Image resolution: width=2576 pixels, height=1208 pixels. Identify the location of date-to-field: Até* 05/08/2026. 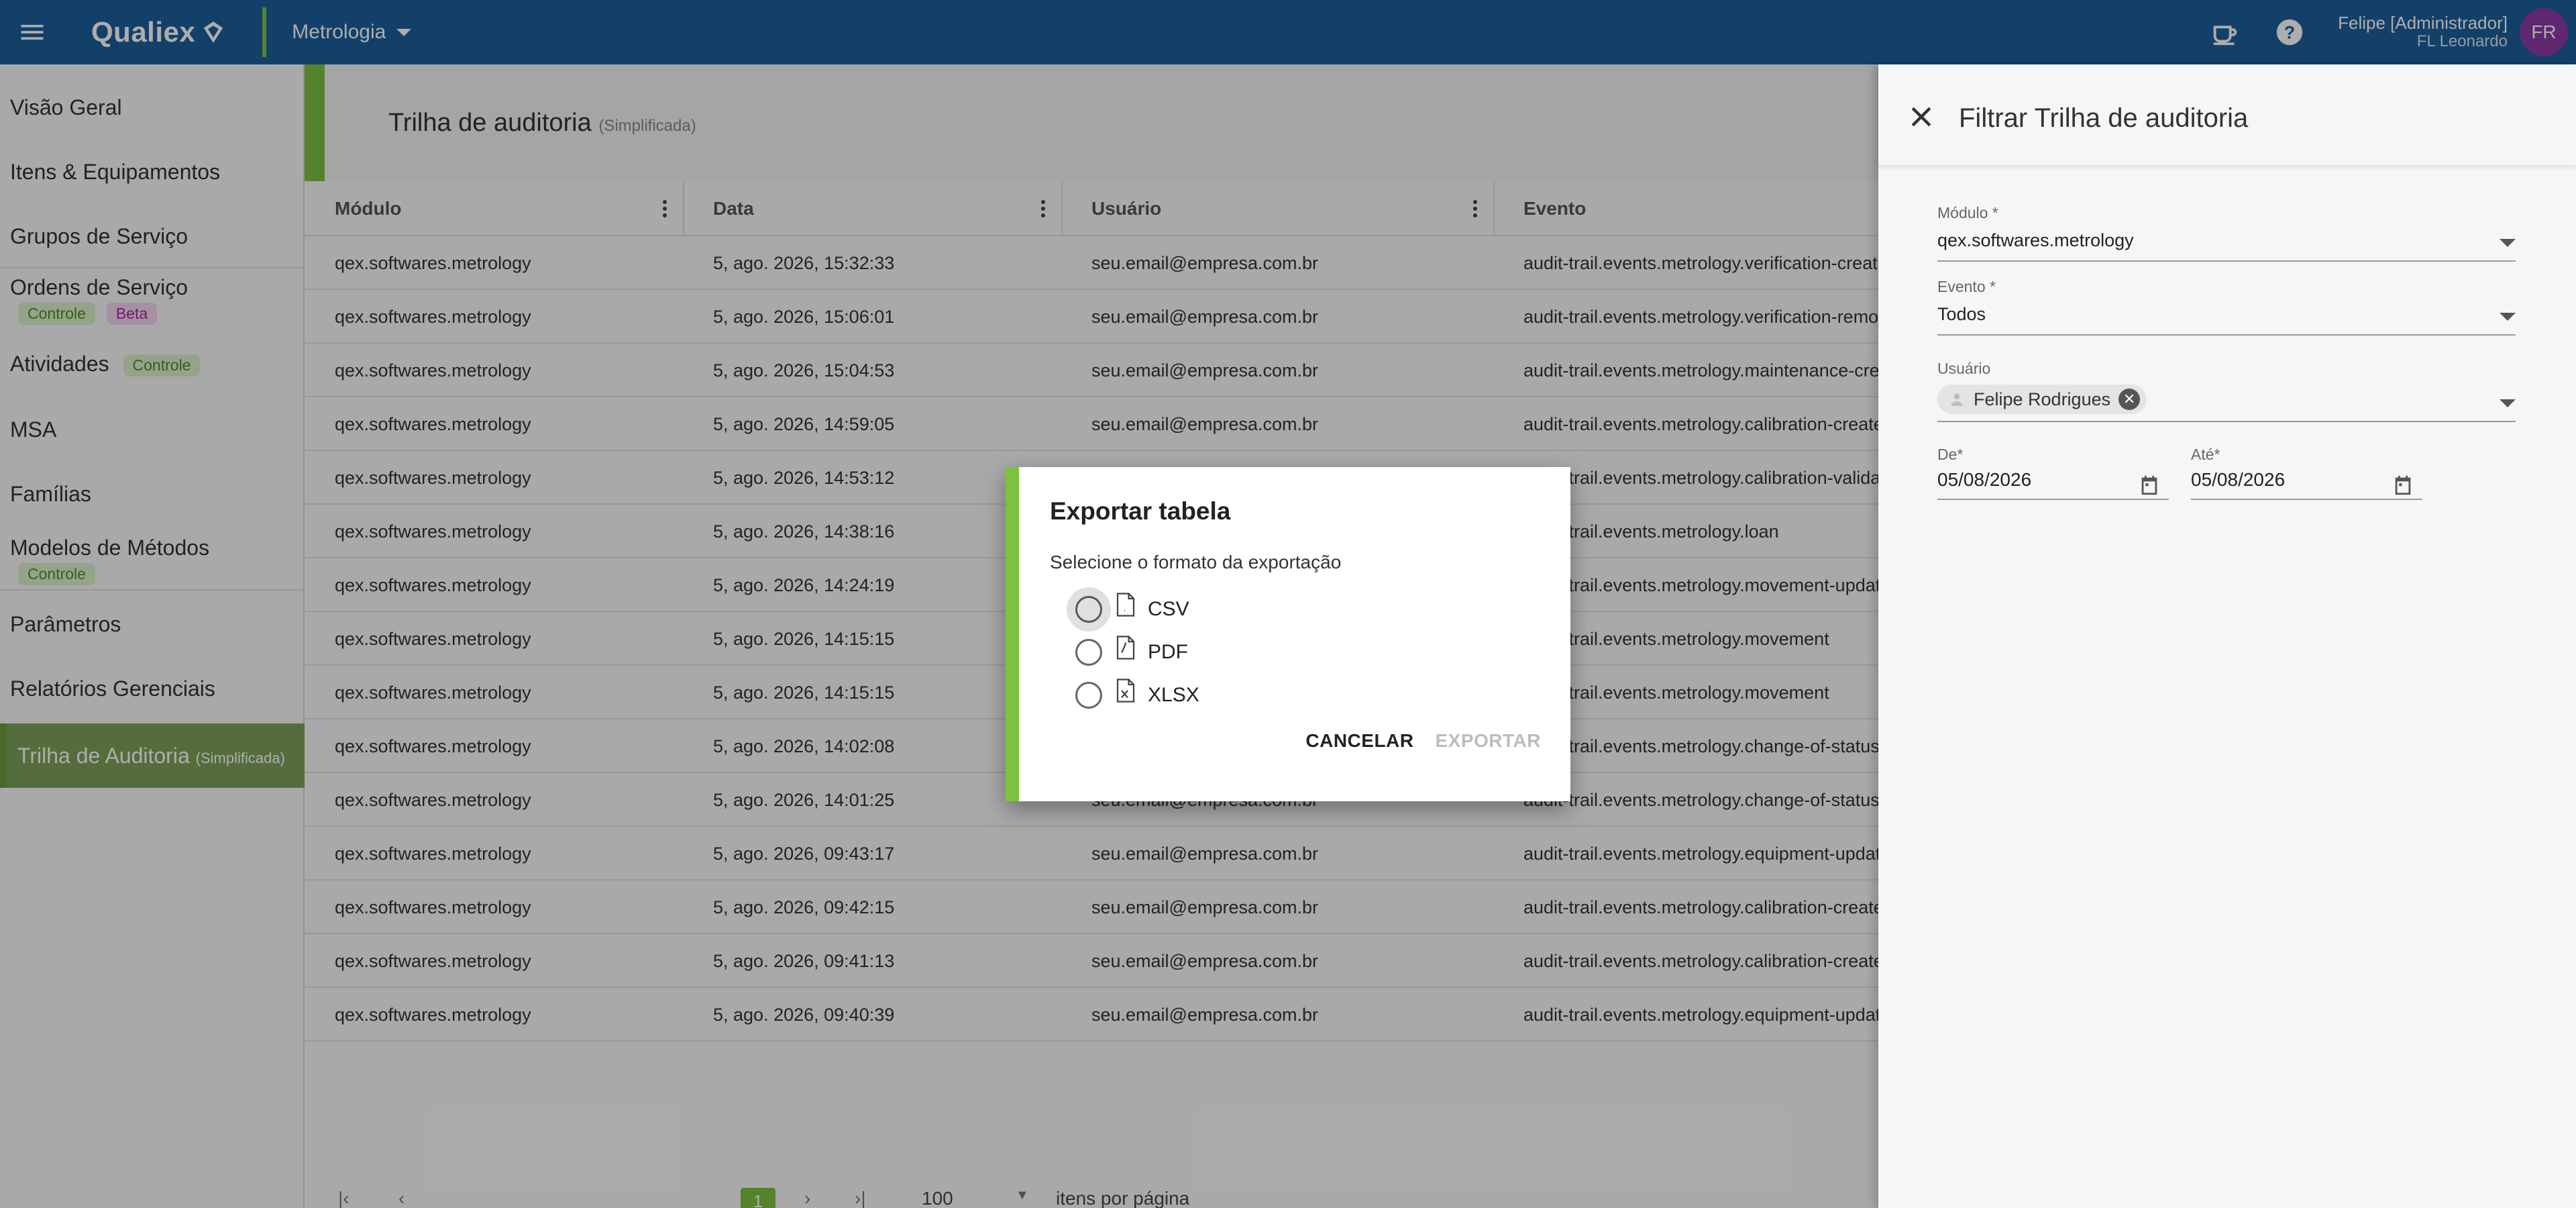
(2306, 473).